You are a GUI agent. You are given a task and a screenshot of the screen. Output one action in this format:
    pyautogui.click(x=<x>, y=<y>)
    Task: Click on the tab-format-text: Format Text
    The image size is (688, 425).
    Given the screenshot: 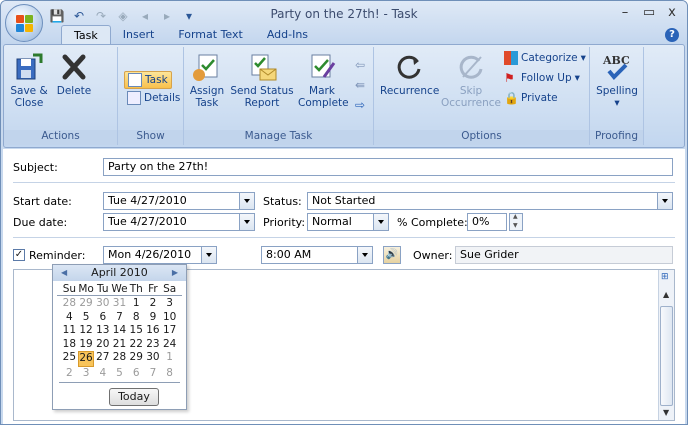 What is the action you would take?
    pyautogui.click(x=210, y=35)
    